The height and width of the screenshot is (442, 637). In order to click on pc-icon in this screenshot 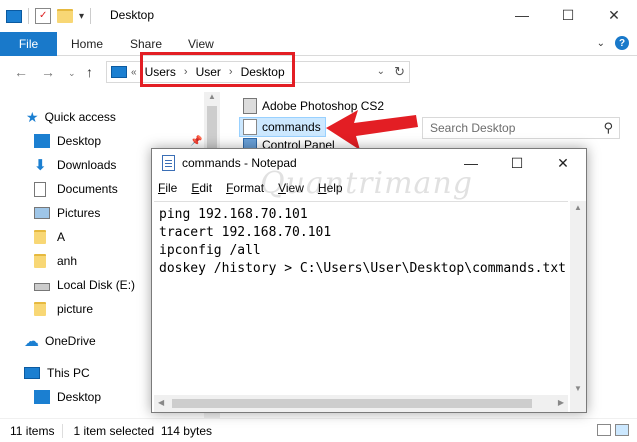, I will do `click(32, 373)`.